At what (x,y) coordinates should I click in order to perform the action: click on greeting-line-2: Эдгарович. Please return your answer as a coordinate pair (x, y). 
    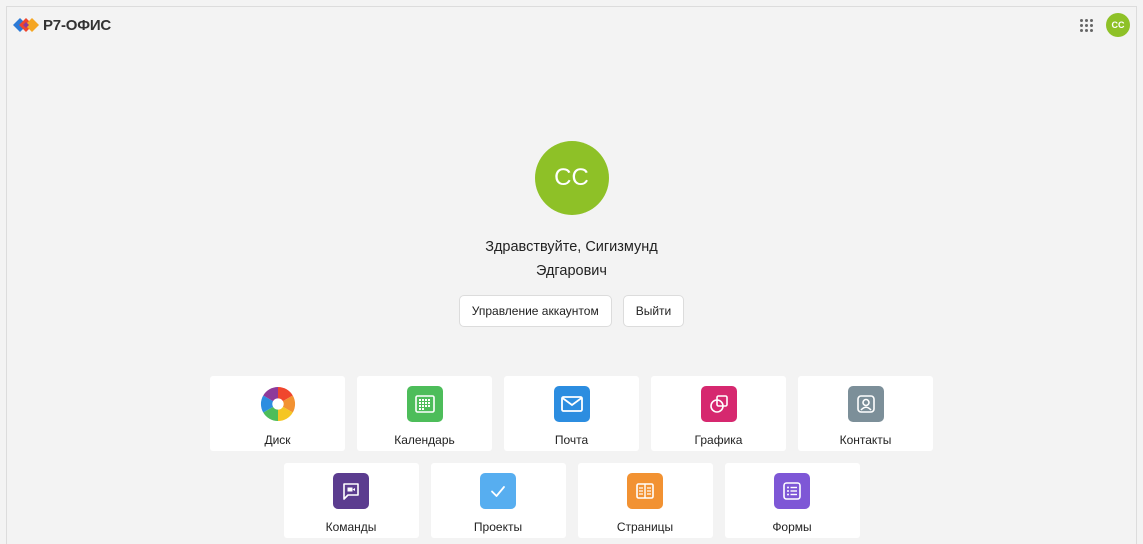
    Looking at the image, I should click on (571, 271).